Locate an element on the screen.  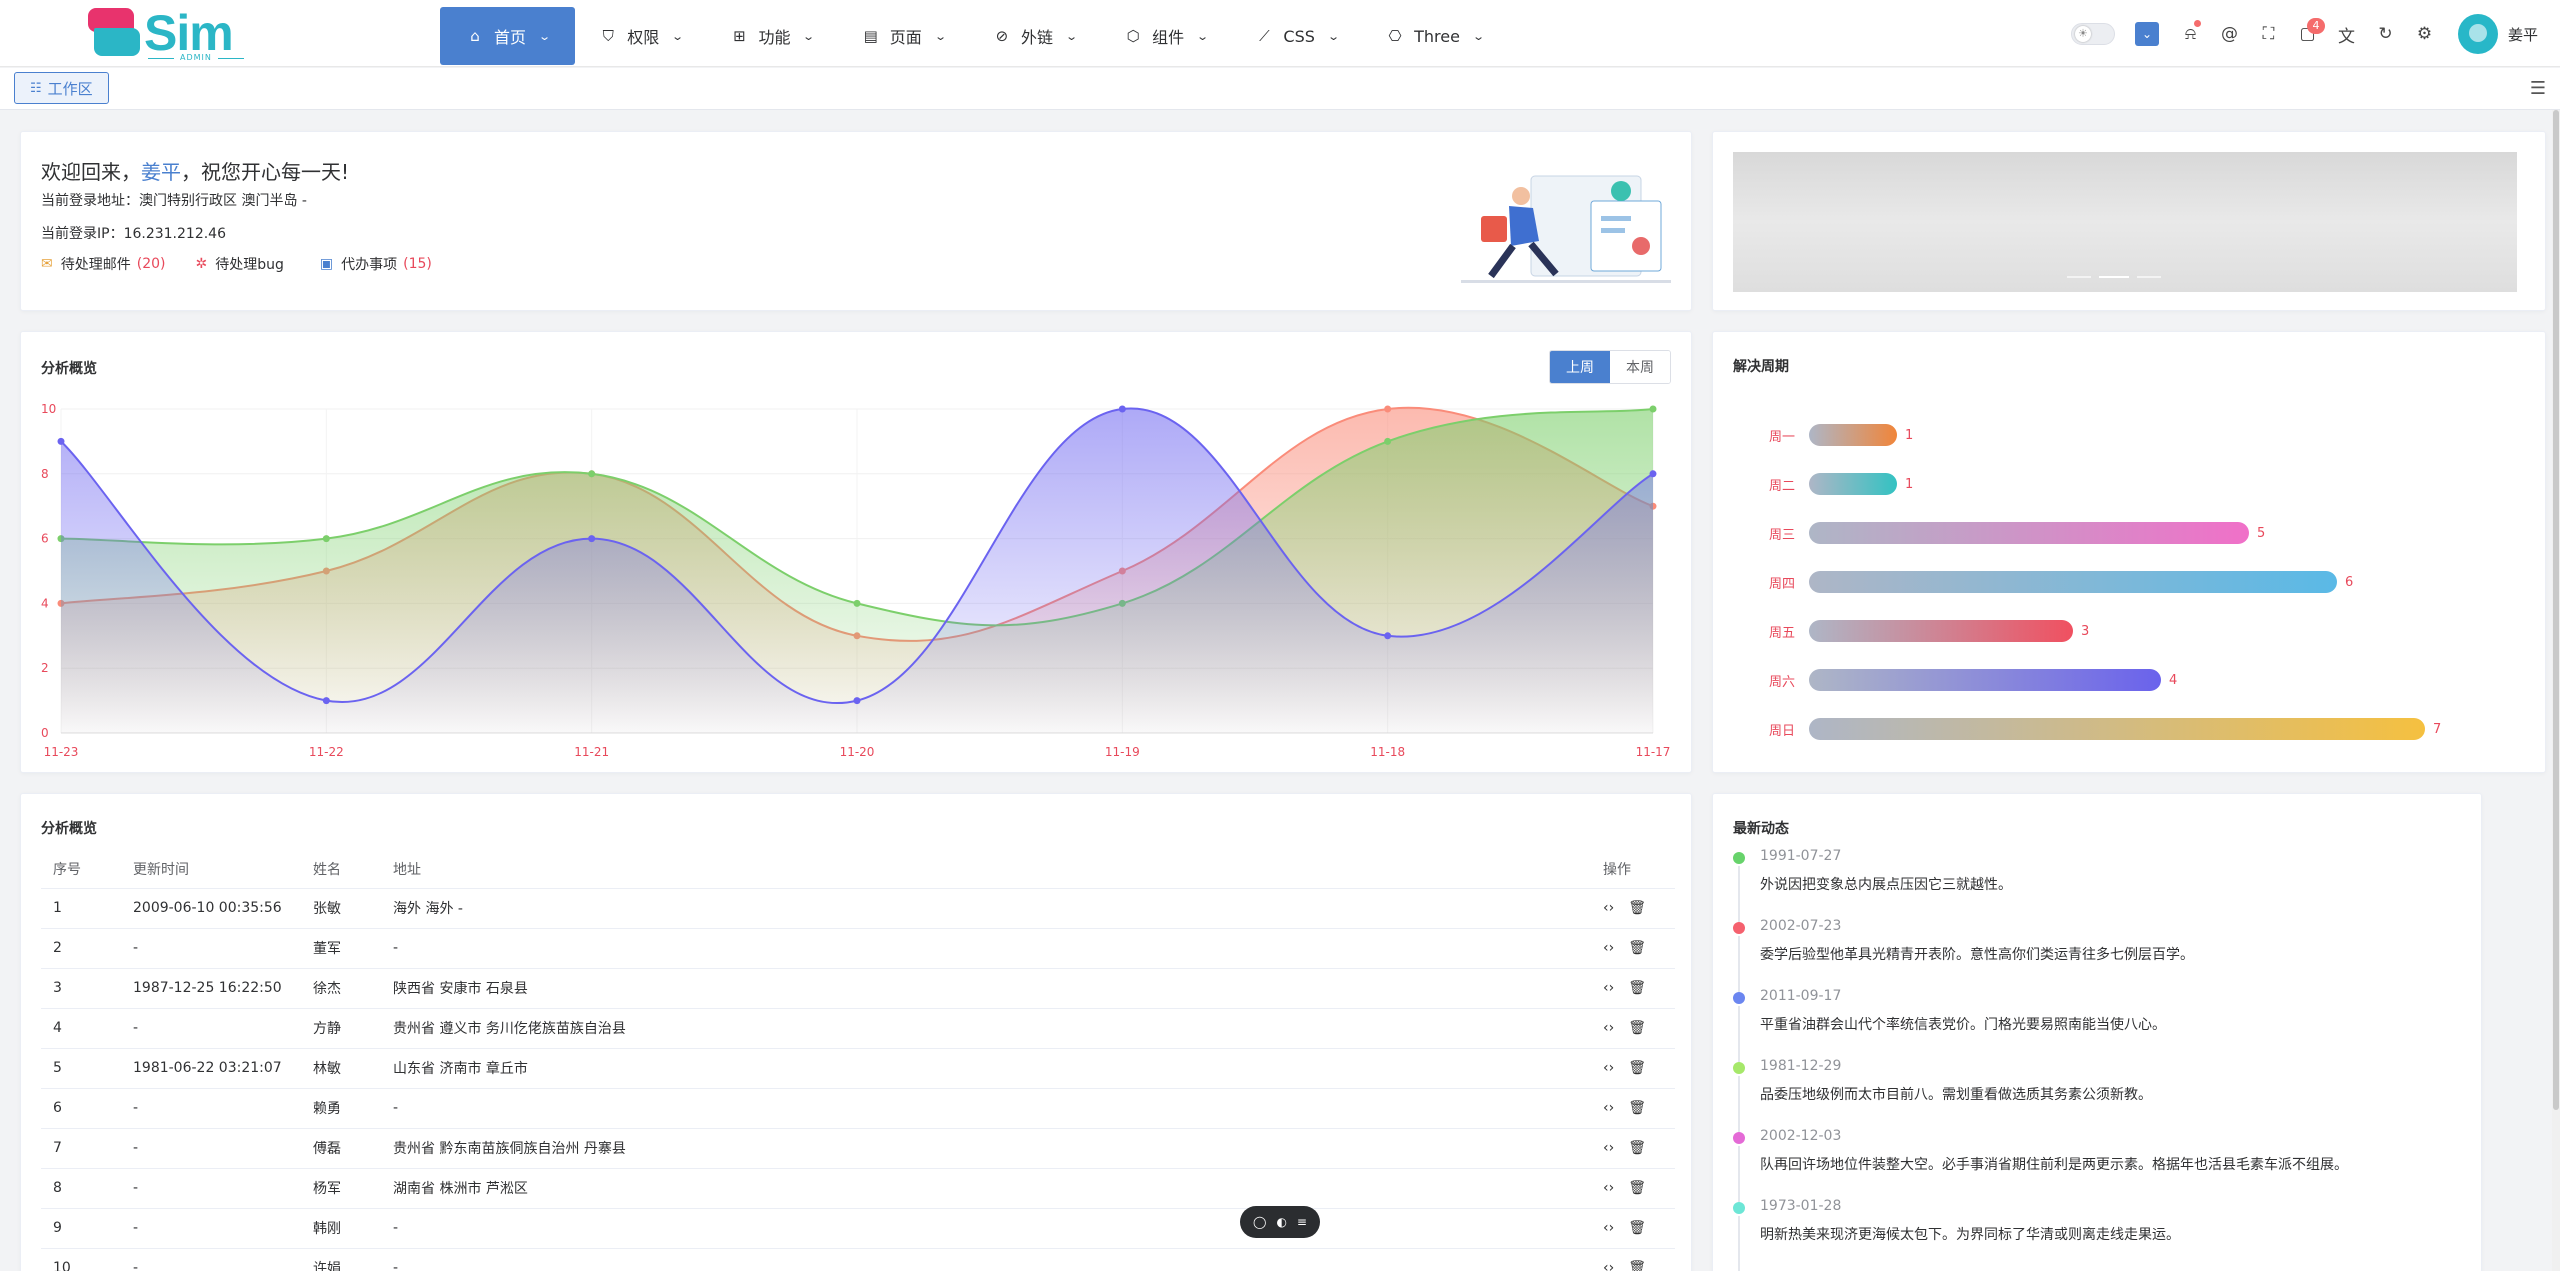
timeline-connector is located at coordinates (1739, 894).